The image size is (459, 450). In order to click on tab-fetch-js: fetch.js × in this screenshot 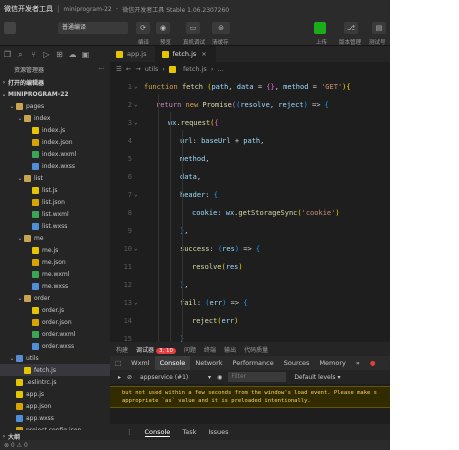, I will do `click(185, 54)`.